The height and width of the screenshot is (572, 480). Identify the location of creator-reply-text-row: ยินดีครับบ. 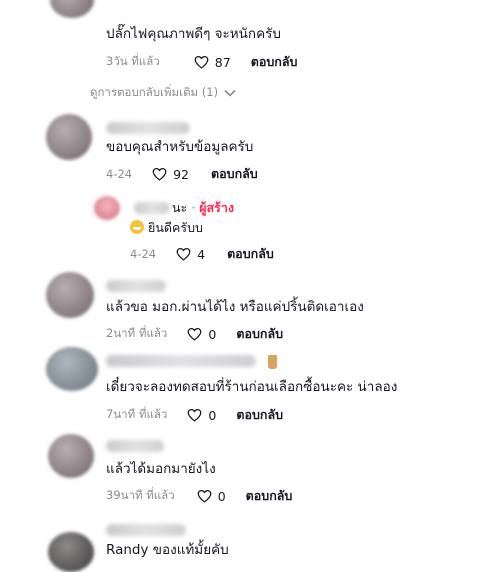
(166, 228).